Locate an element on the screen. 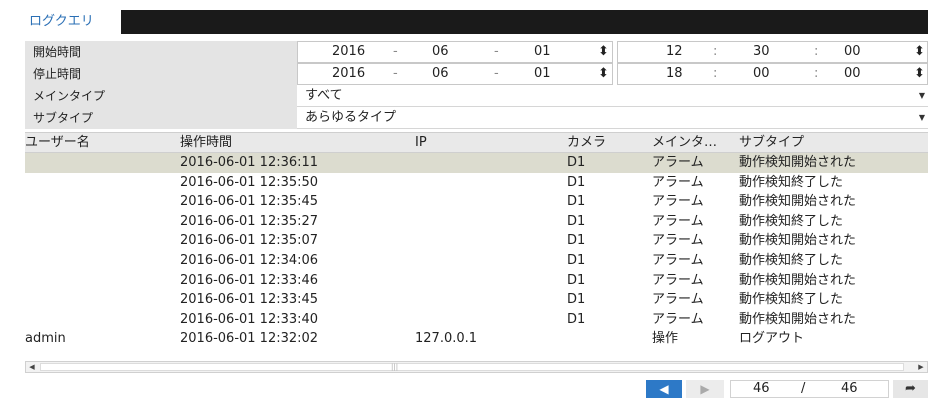 The height and width of the screenshot is (398, 928). table-row: 2016-06-01 12:35:45 D1 アラーム 動作検知開始された is located at coordinates (476, 202).